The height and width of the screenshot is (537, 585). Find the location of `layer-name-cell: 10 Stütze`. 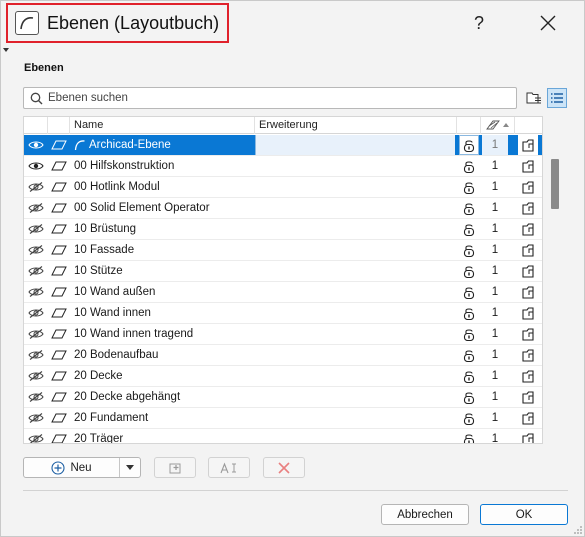

layer-name-cell: 10 Stütze is located at coordinates (164, 271).